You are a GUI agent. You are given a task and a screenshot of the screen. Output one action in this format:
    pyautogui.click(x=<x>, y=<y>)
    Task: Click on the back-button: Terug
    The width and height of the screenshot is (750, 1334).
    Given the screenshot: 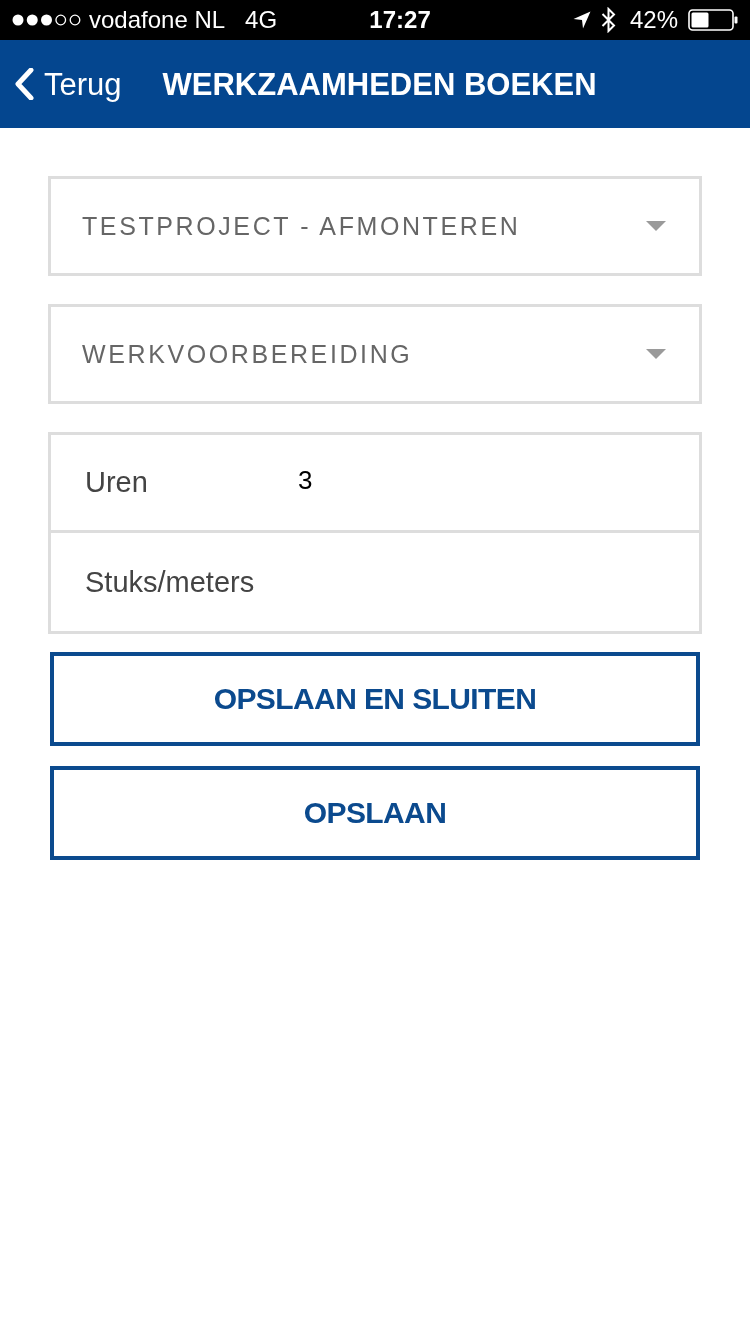 What is the action you would take?
    pyautogui.click(x=65, y=84)
    